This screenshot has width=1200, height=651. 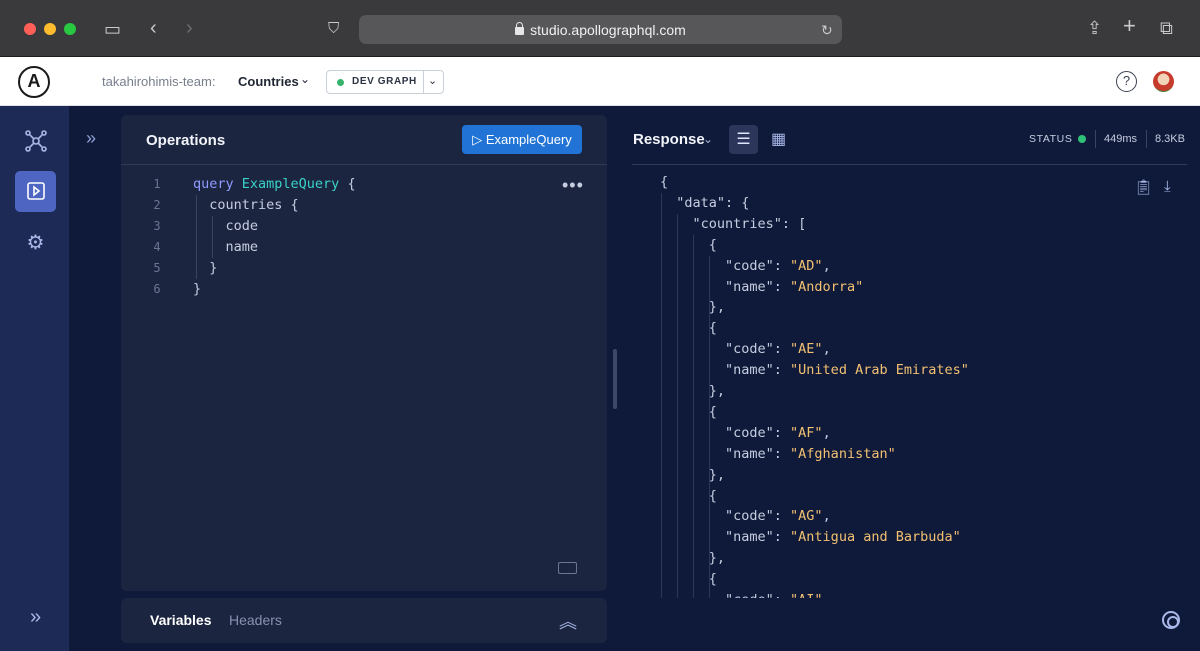 I want to click on response-time: 449ms, so click(x=1121, y=139).